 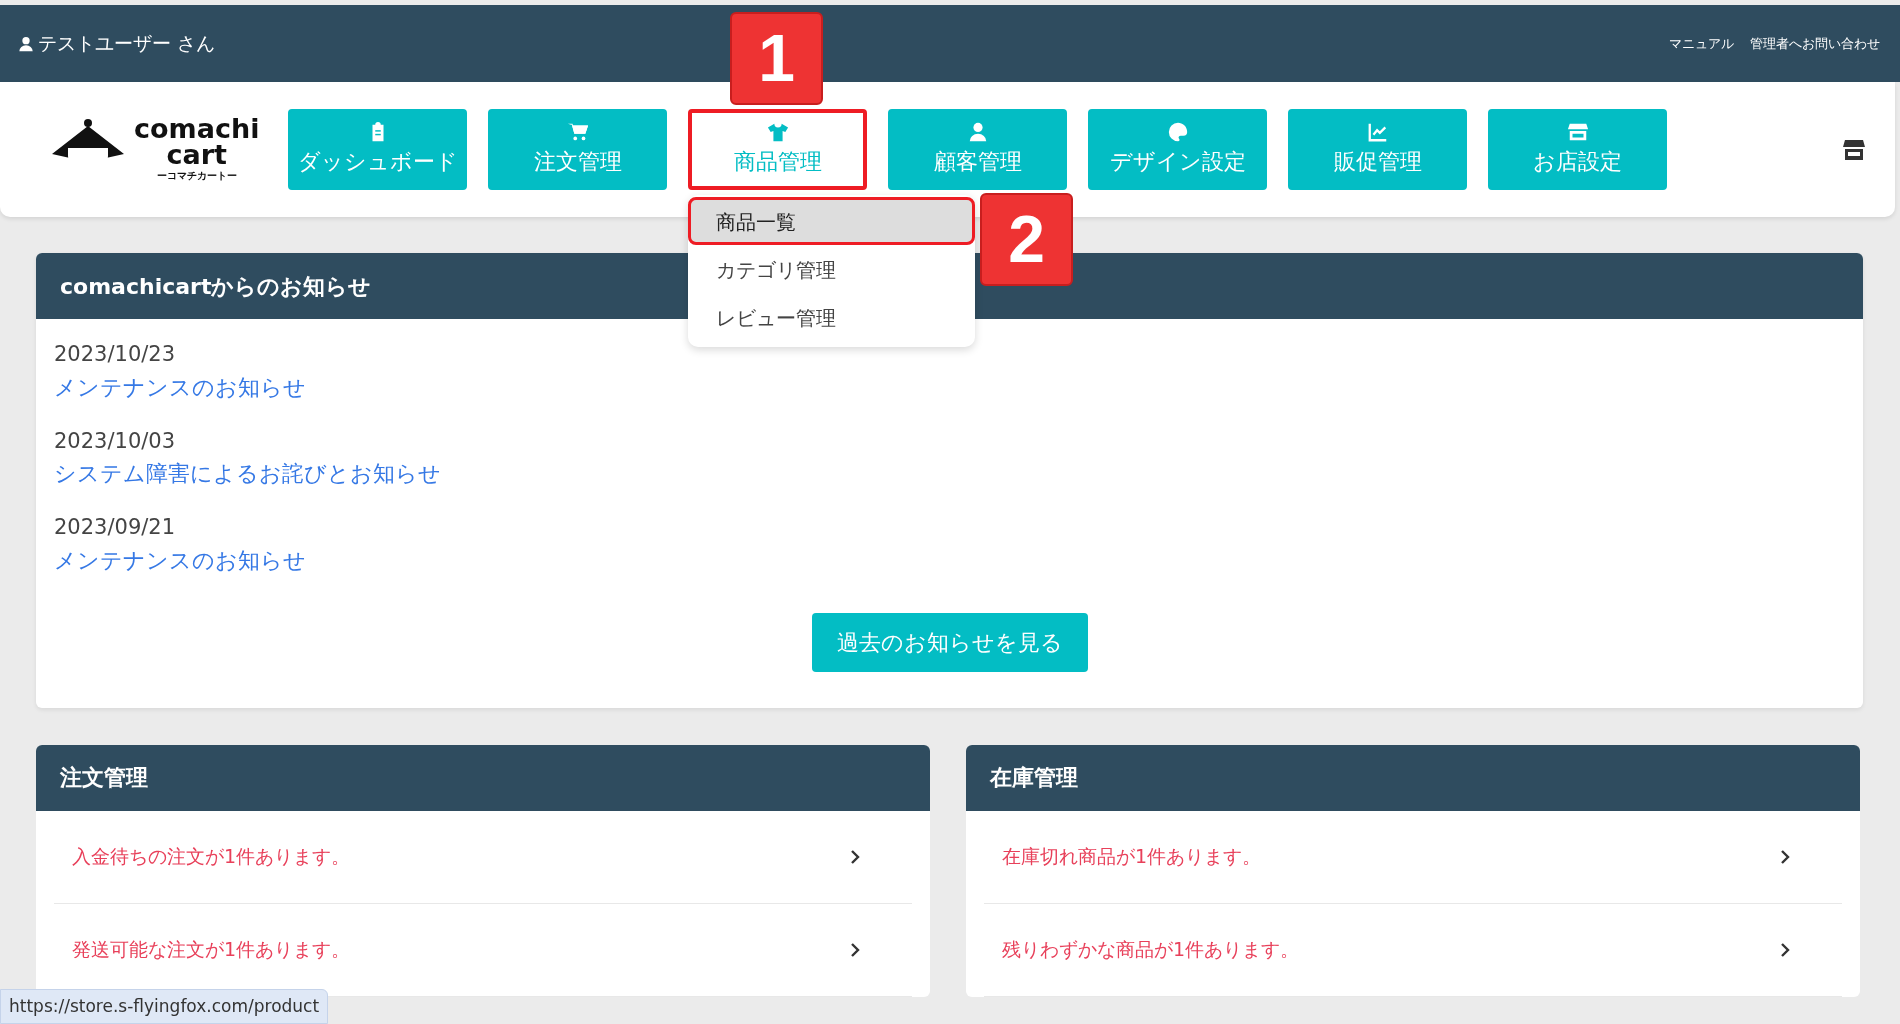 I want to click on nav-button: 販促管理, so click(x=1377, y=149).